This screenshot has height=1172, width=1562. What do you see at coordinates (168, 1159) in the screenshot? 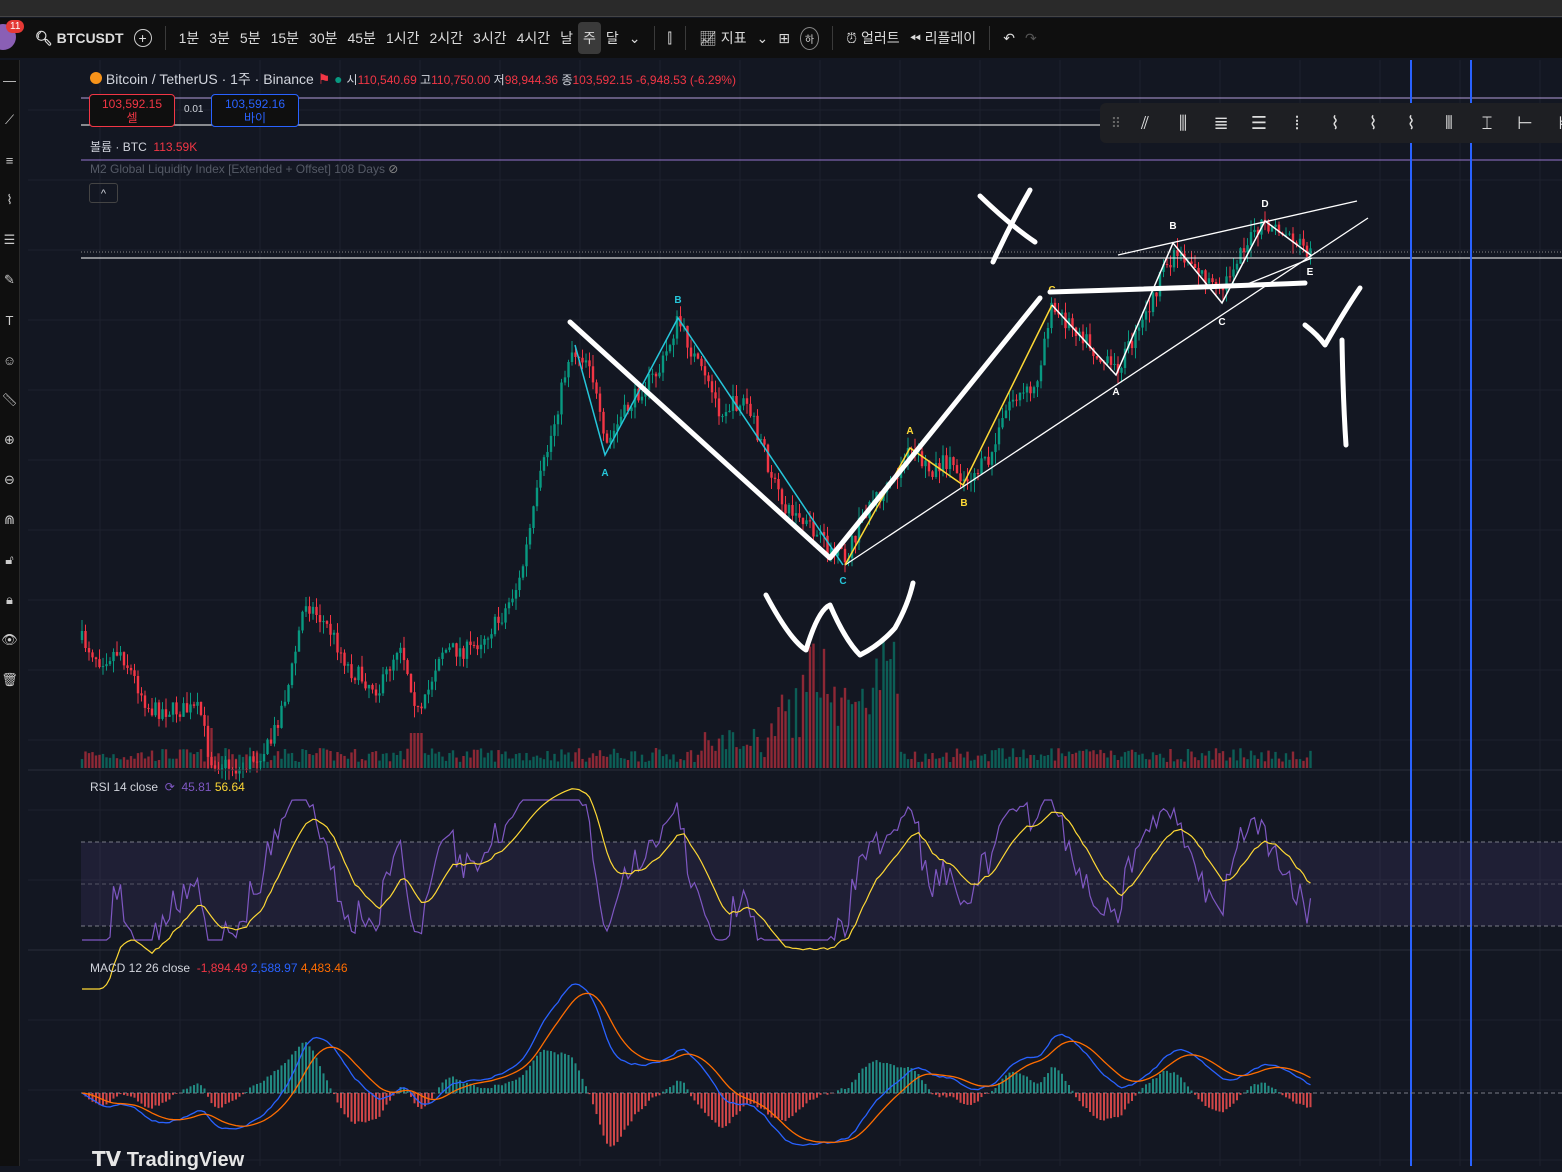
I see `tradingview-logo: 𝗧𝗩 TradingView` at bounding box center [168, 1159].